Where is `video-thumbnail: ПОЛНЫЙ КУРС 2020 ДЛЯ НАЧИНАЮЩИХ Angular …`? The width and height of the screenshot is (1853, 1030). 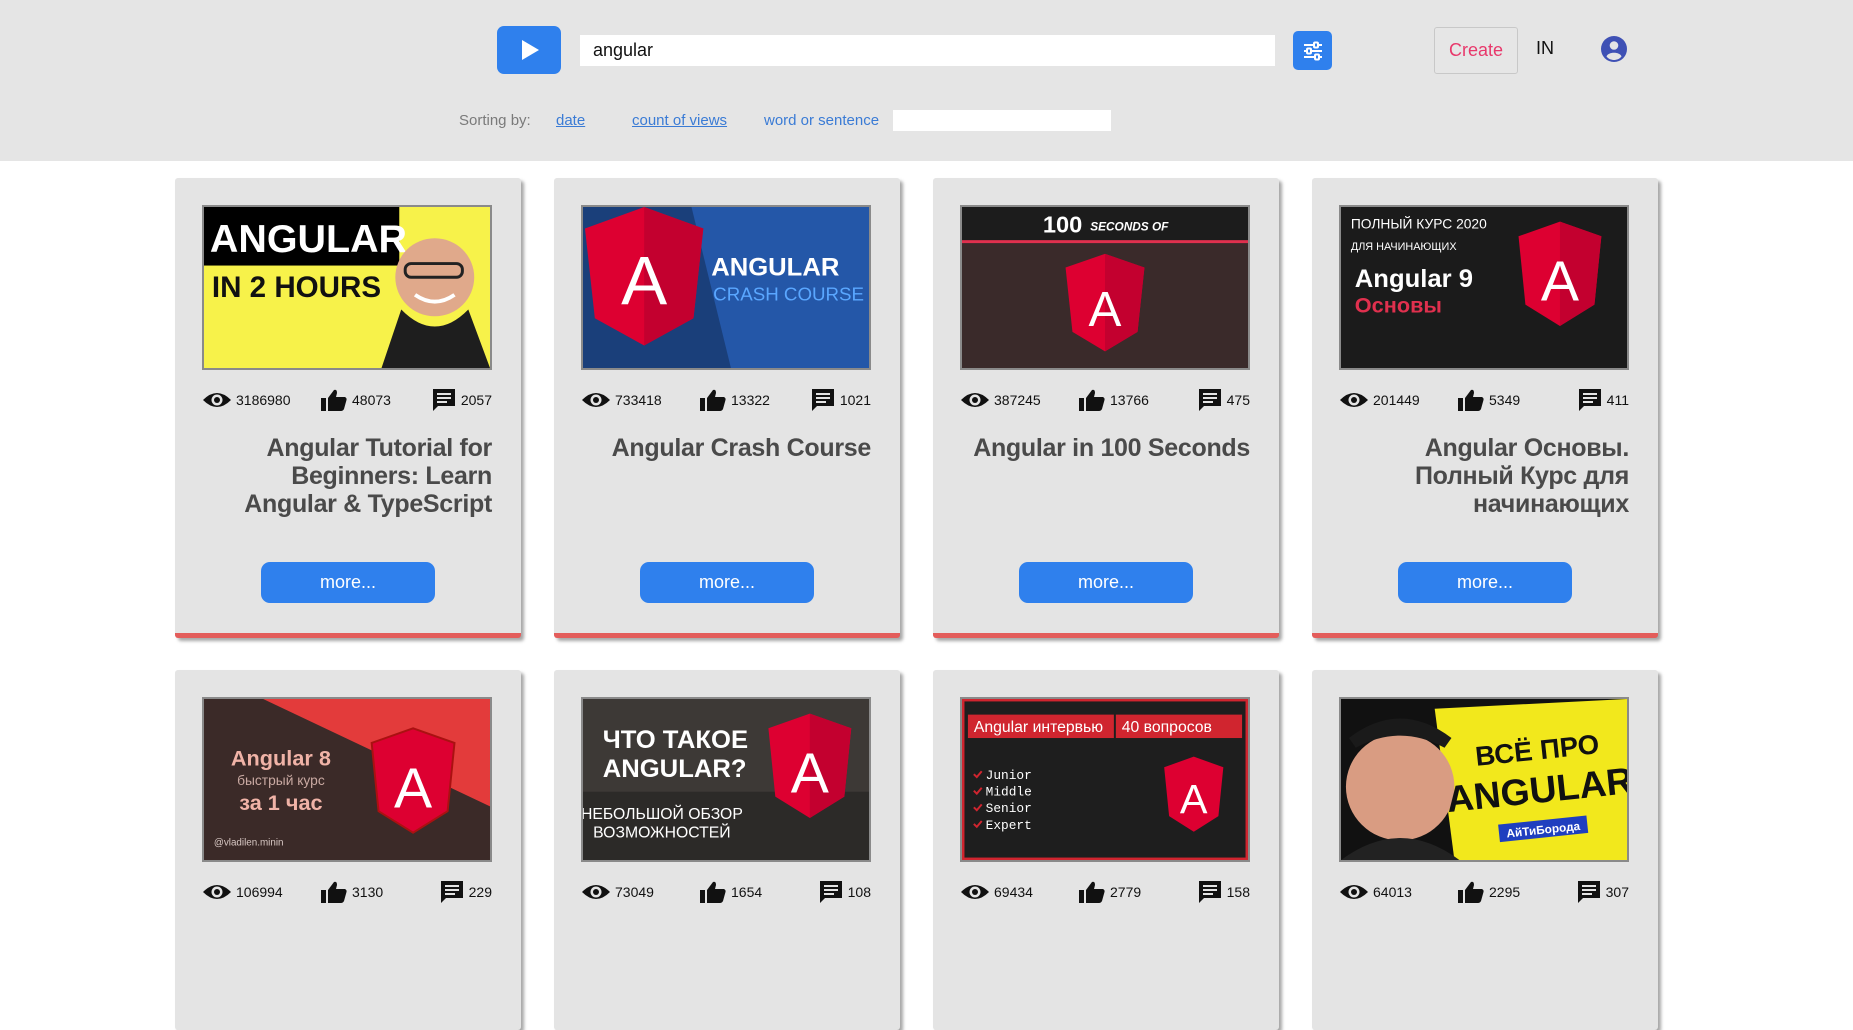
video-thumbnail: ПОЛНЫЙ КУРС 2020 ДЛЯ НАЧИНАЮЩИХ Angular … is located at coordinates (1484, 287).